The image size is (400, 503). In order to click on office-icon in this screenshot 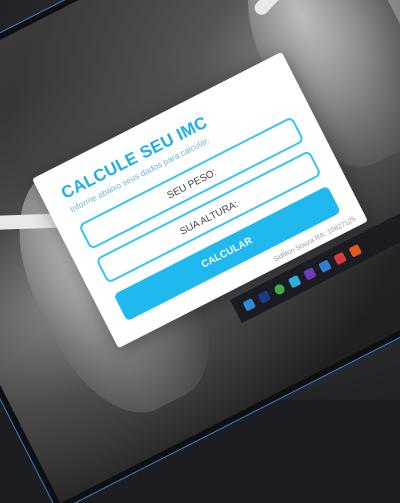, I will do `click(355, 251)`.